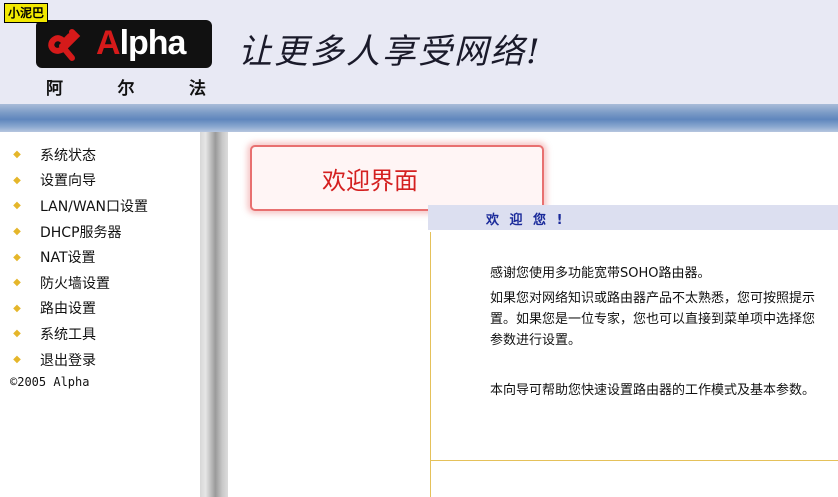 This screenshot has height=497, width=838. What do you see at coordinates (74, 309) in the screenshot?
I see `sidebar-item-routing: ◆ 路由设置` at bounding box center [74, 309].